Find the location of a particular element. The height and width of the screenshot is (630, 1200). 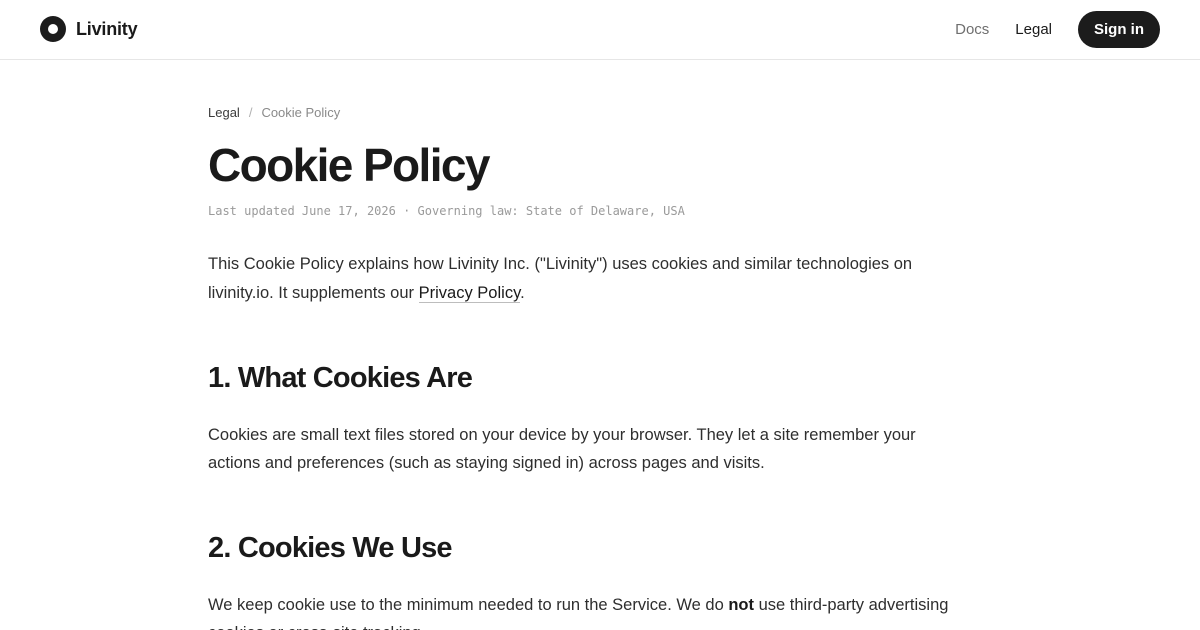

top-navigation-bar: Livinity Docs Legal Sign in is located at coordinates (600, 30).